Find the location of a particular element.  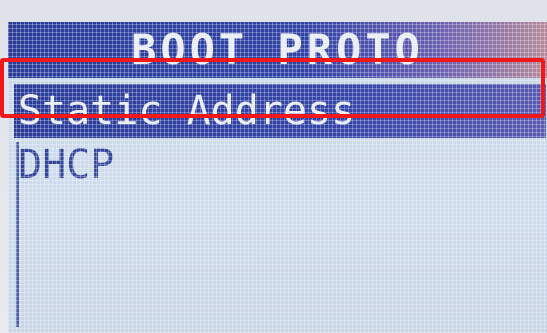

menu-item-label: DHCP is located at coordinates (66, 165).